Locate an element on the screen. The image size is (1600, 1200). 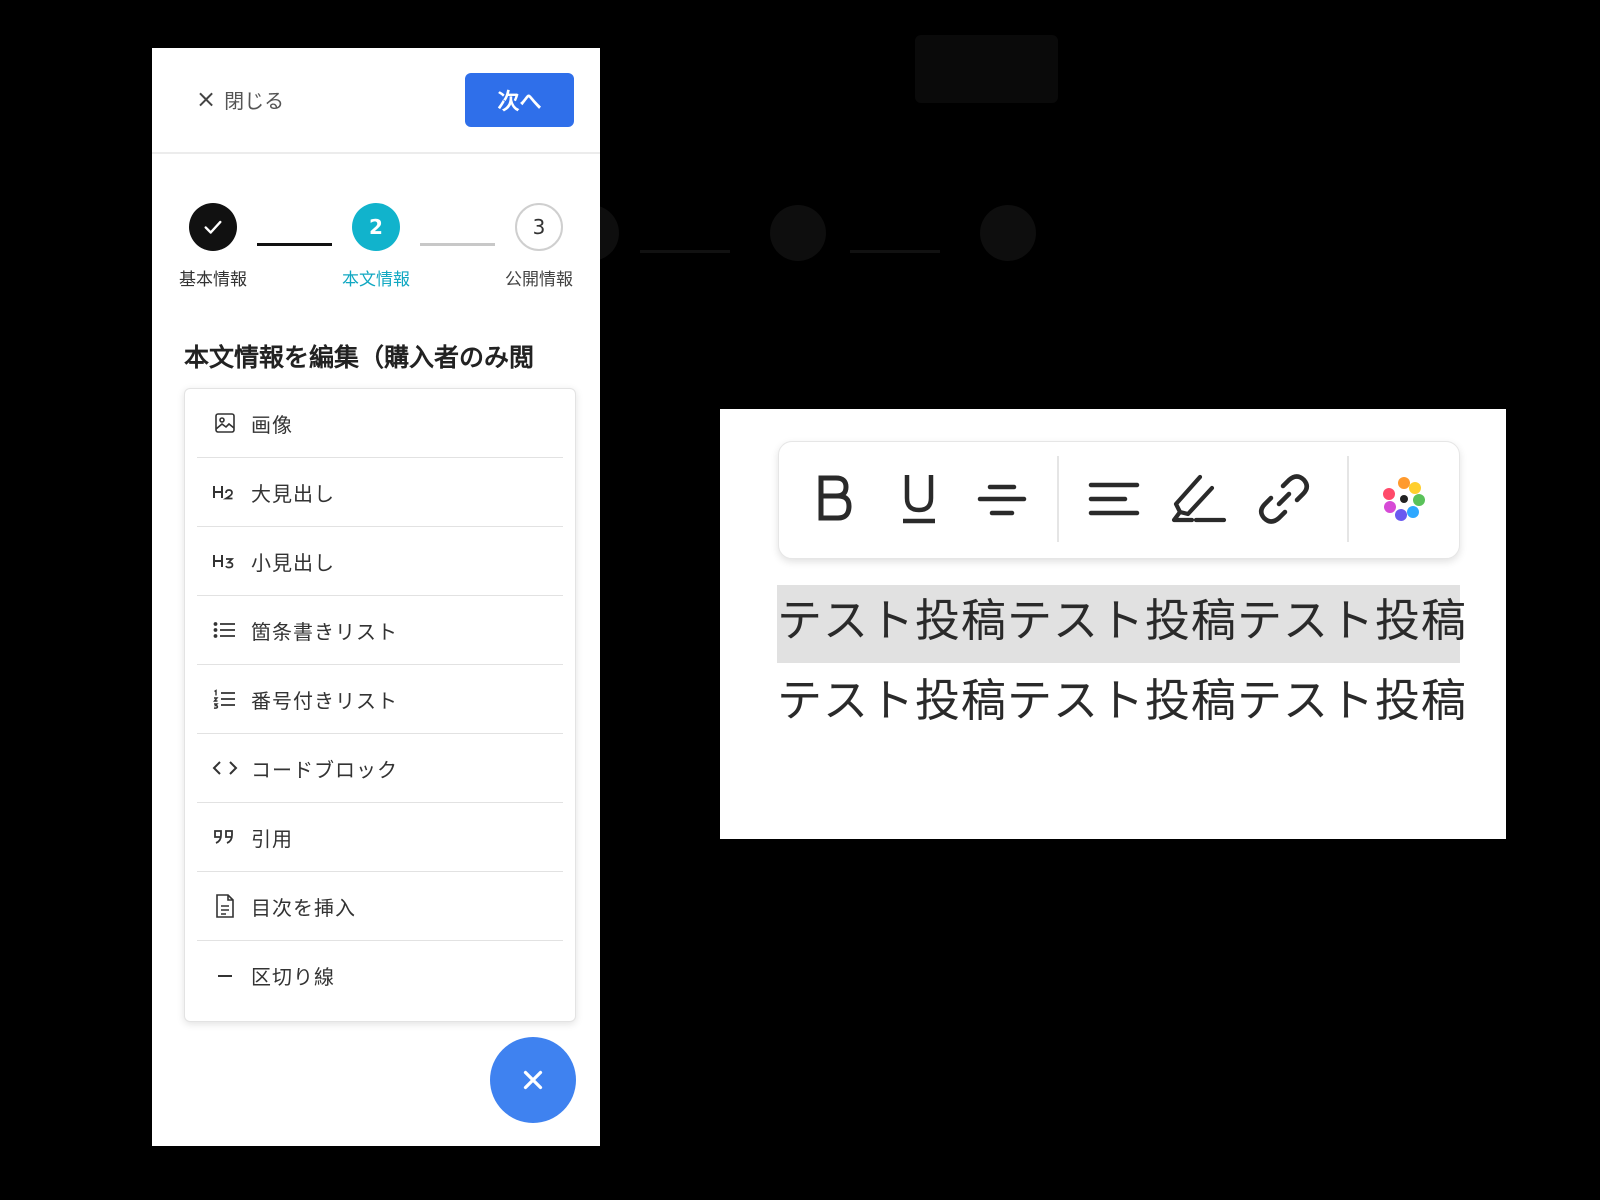
menu-item-quote: 引用 is located at coordinates (380, 837).